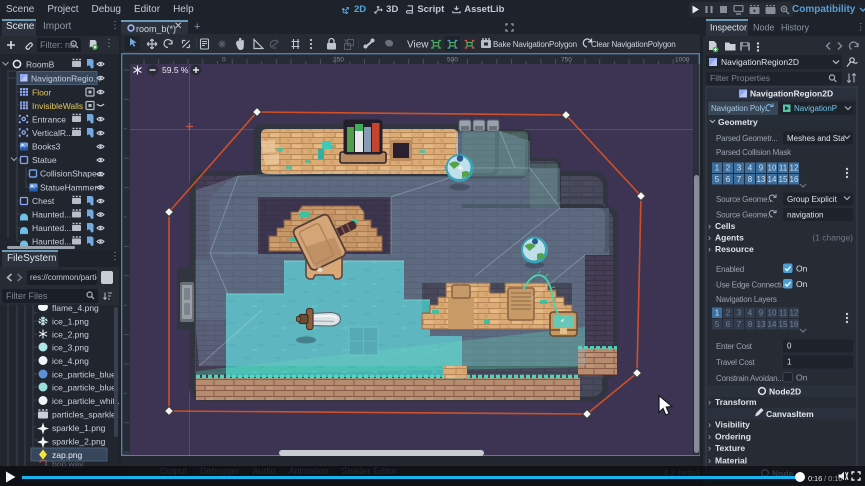 The width and height of the screenshot is (865, 486). What do you see at coordinates (40, 65) in the screenshot?
I see `svg-text: RoomB` at bounding box center [40, 65].